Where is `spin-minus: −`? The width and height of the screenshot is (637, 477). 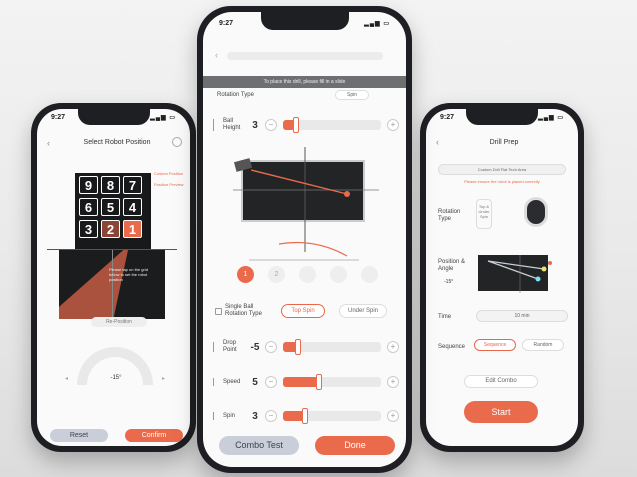
spin-minus: − is located at coordinates (271, 416).